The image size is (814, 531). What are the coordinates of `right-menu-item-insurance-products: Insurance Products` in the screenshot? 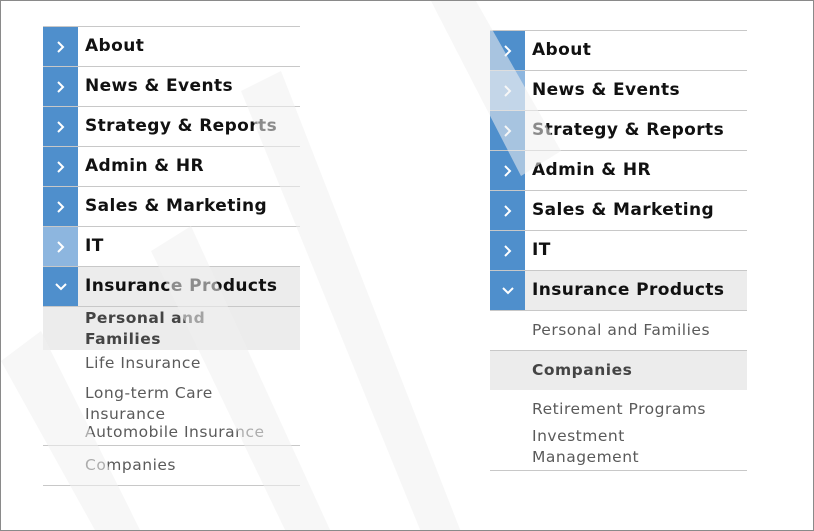 It's located at (618, 291).